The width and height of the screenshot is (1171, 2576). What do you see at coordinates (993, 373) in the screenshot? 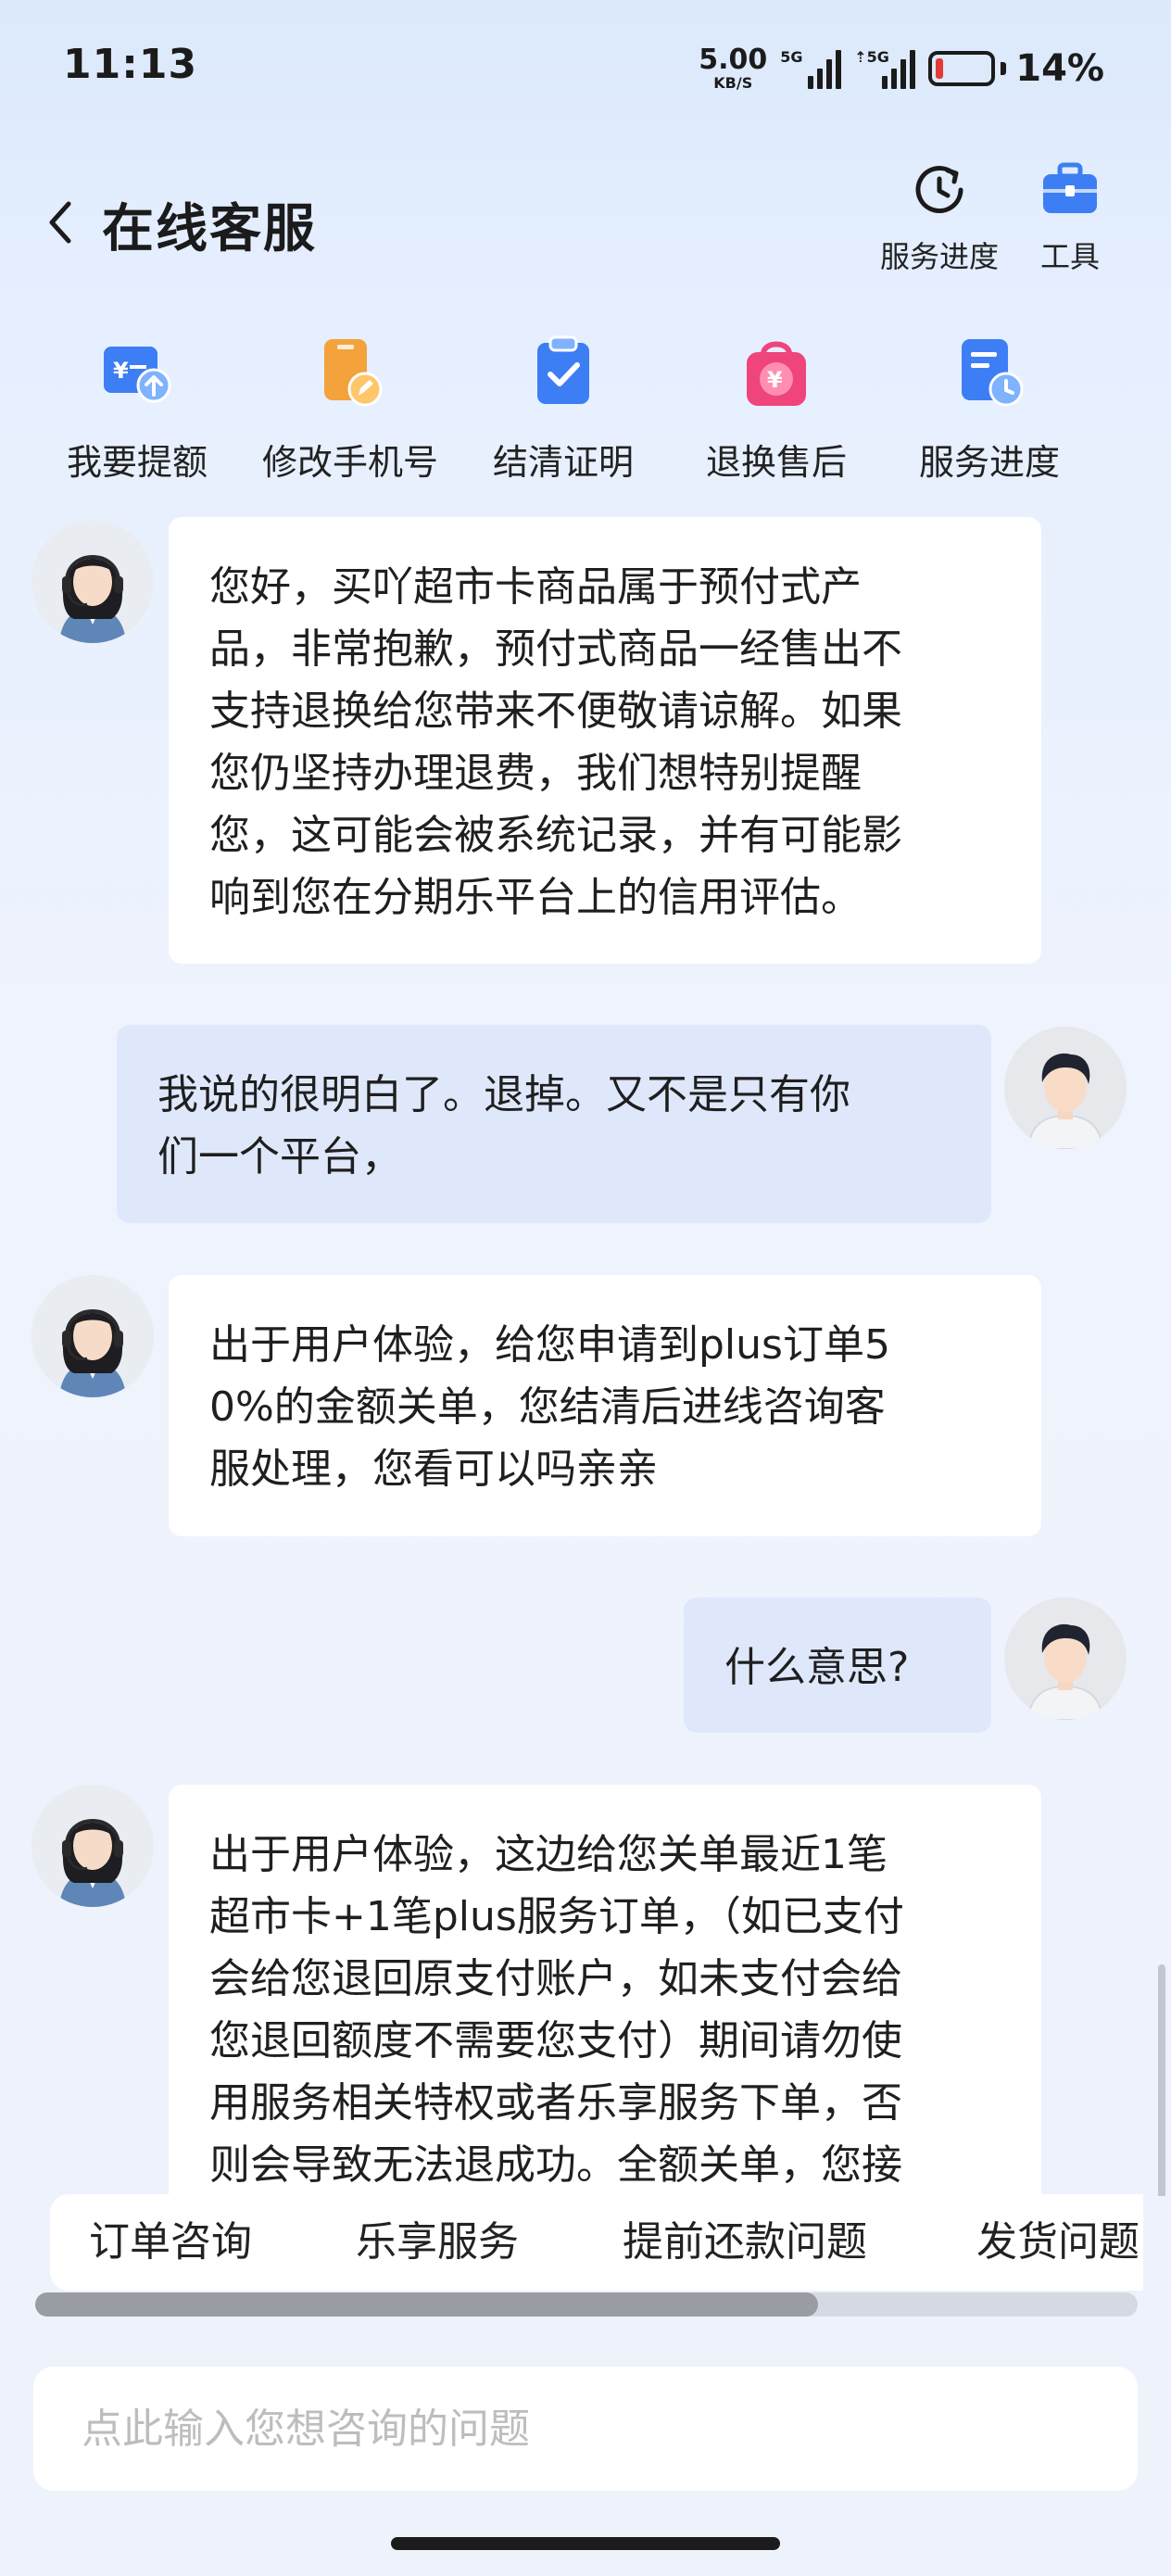
I see `document-clock-icon` at bounding box center [993, 373].